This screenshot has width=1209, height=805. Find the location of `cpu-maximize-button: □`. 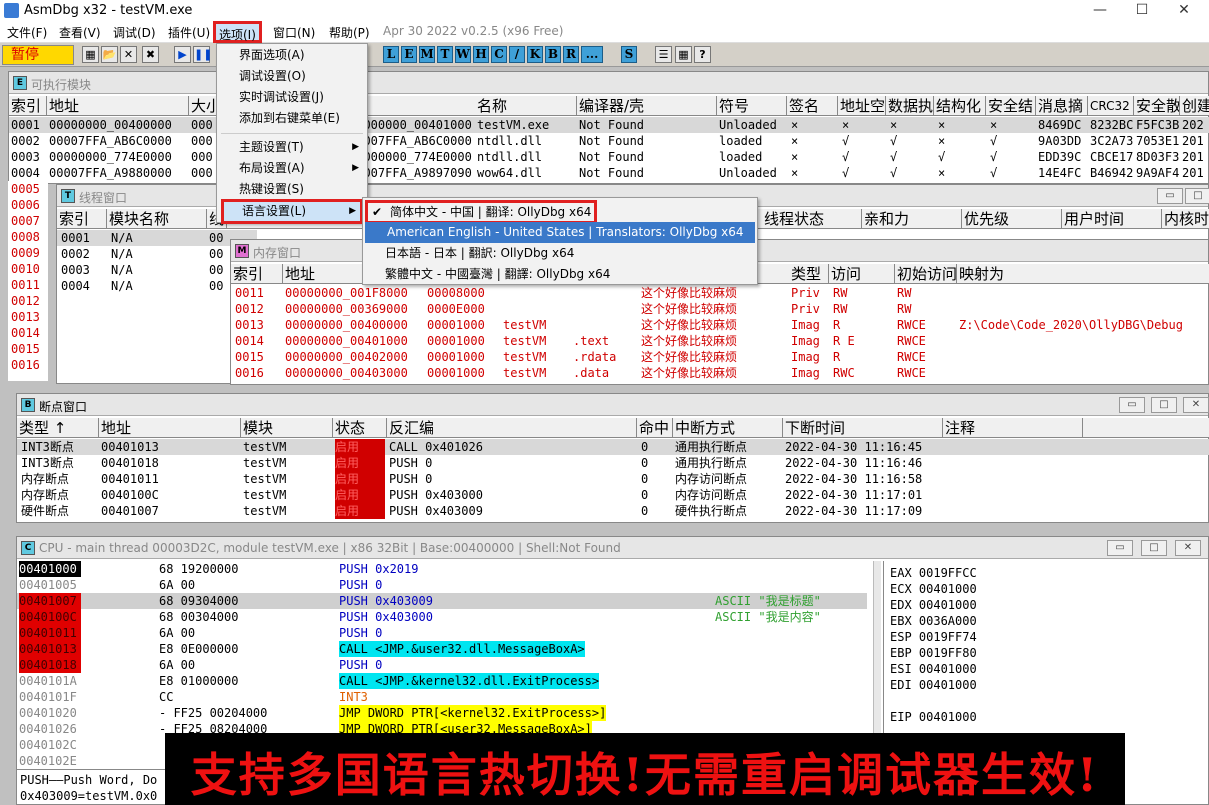

cpu-maximize-button: □ is located at coordinates (1154, 548).